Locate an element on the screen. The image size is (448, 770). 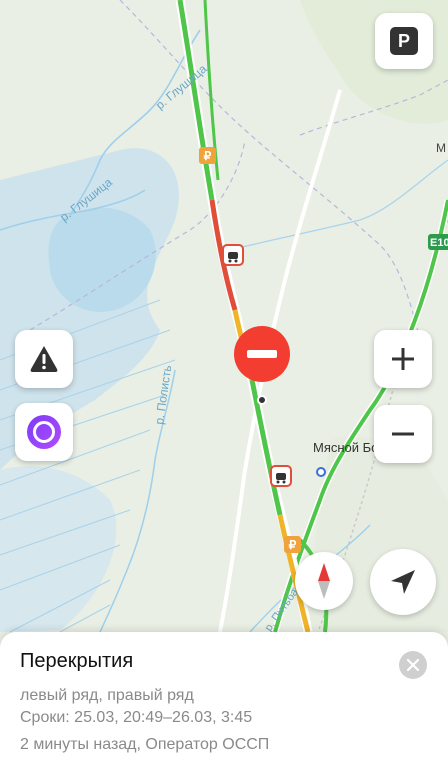
zoom-out-button is located at coordinates (403, 434).